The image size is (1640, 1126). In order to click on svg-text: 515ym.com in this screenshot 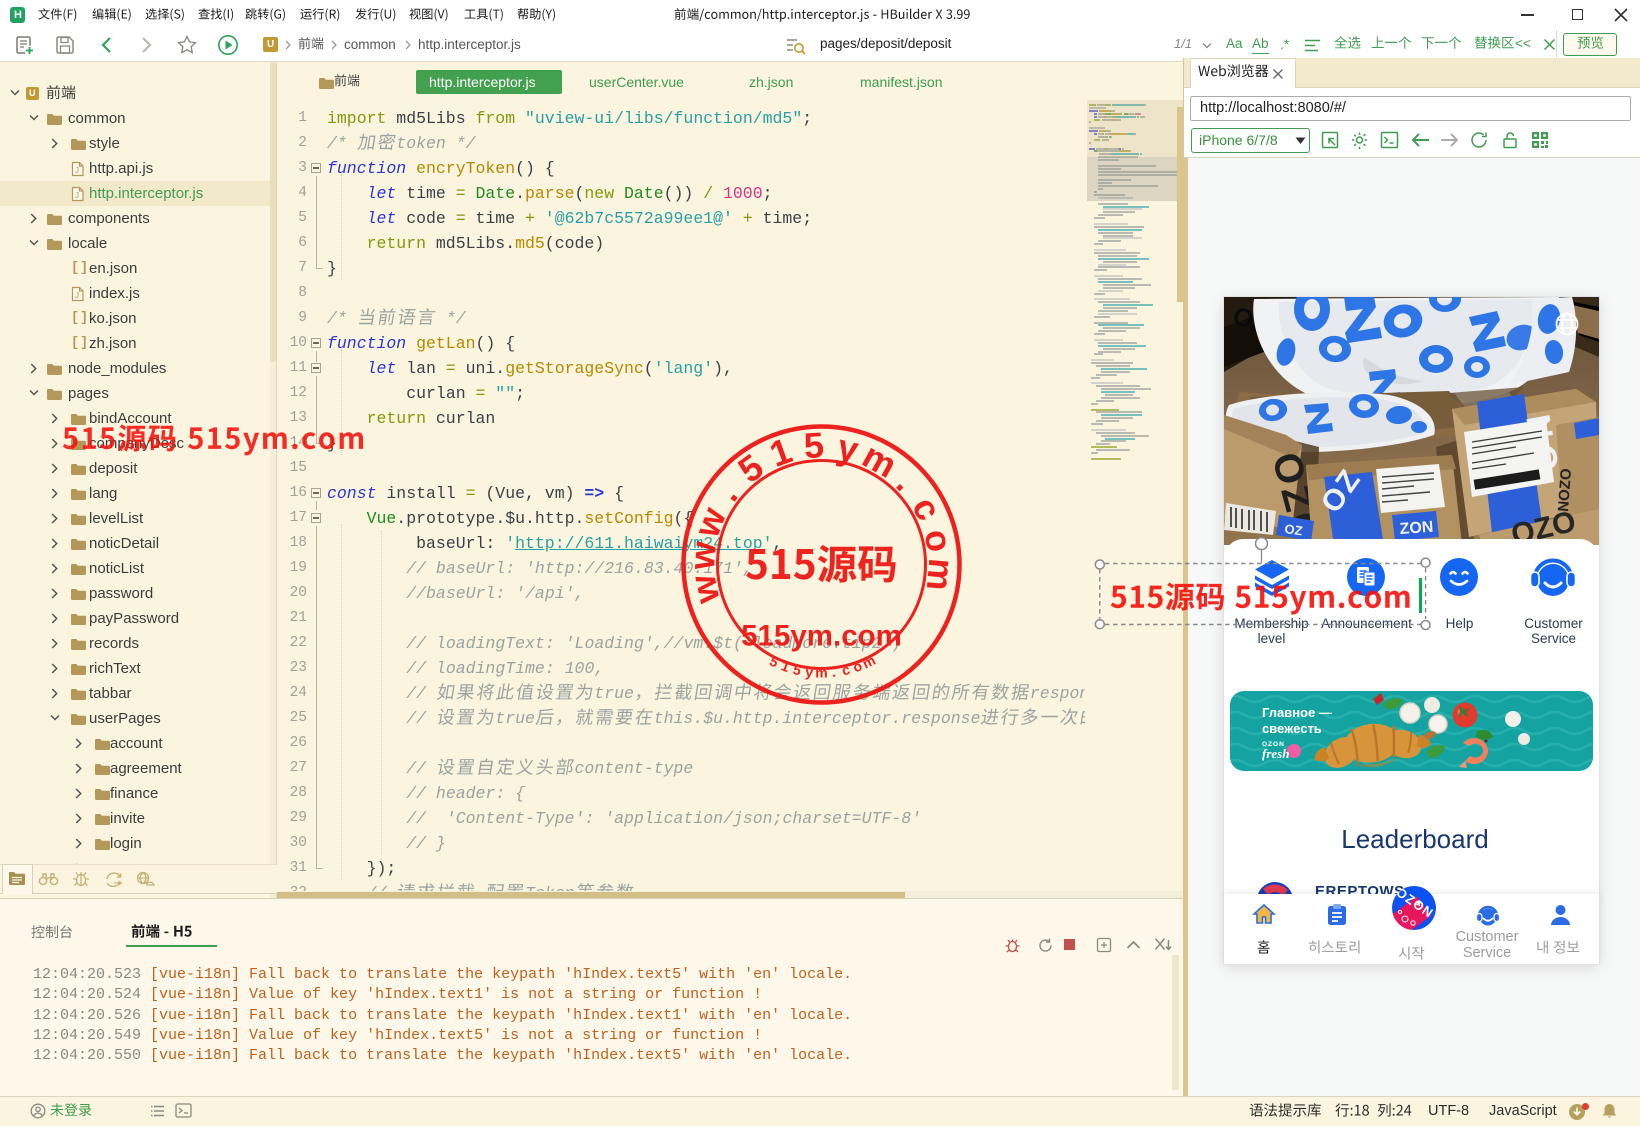, I will do `click(821, 636)`.